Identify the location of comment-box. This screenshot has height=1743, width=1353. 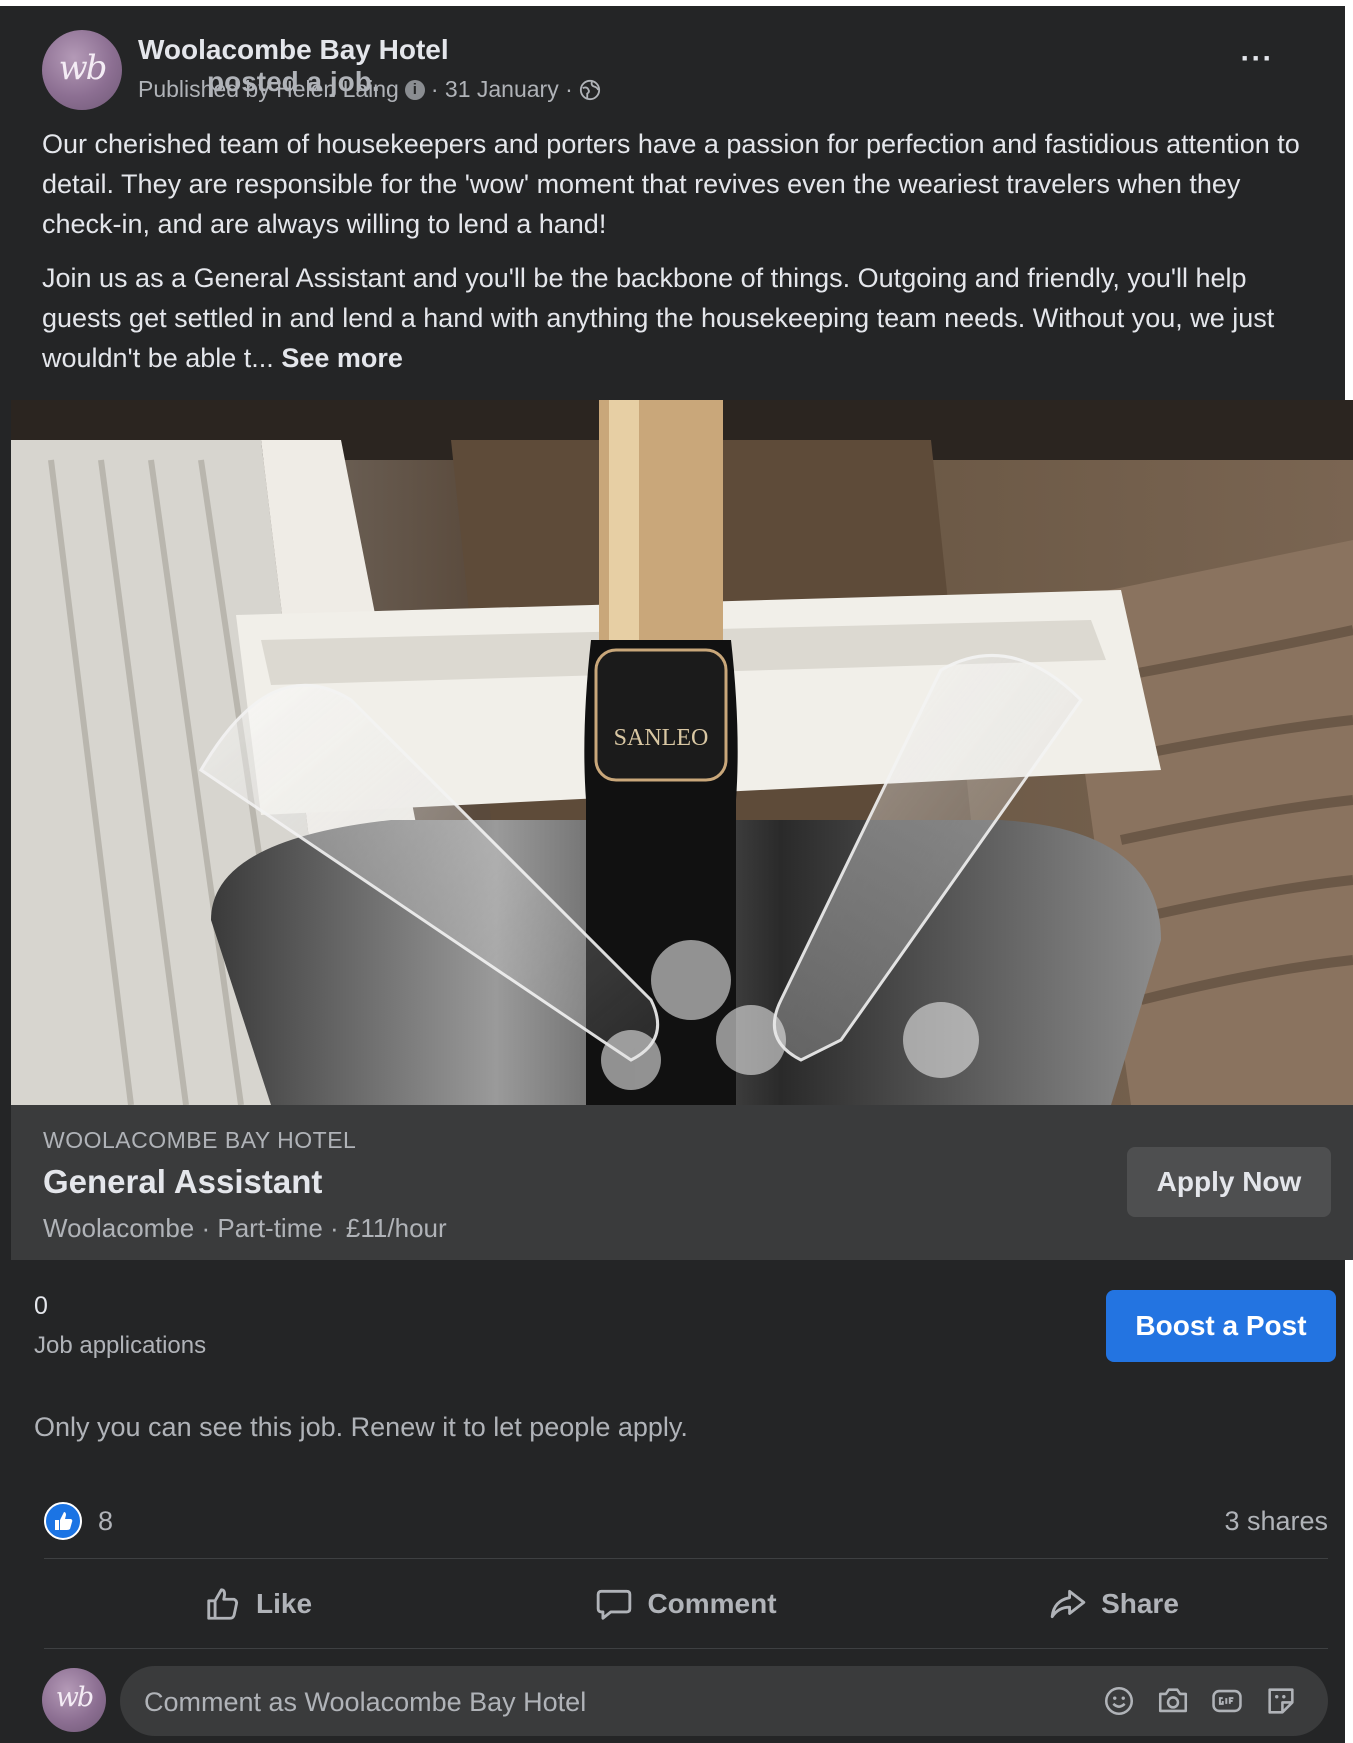
(724, 1702).